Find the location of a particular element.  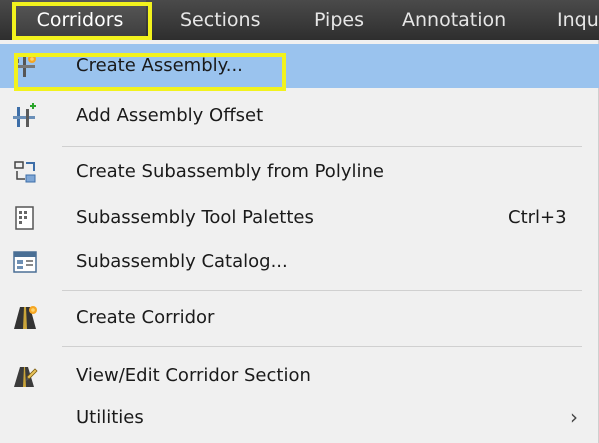

menu-item-subassembly-tool-palettes: Subassembly Tool Palettes Ctrl+3 is located at coordinates (299, 218).